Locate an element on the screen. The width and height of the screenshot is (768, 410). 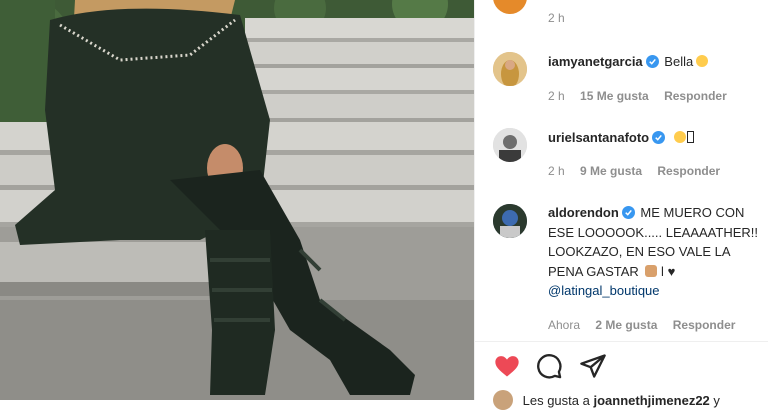
comment-icon is located at coordinates (549, 366).